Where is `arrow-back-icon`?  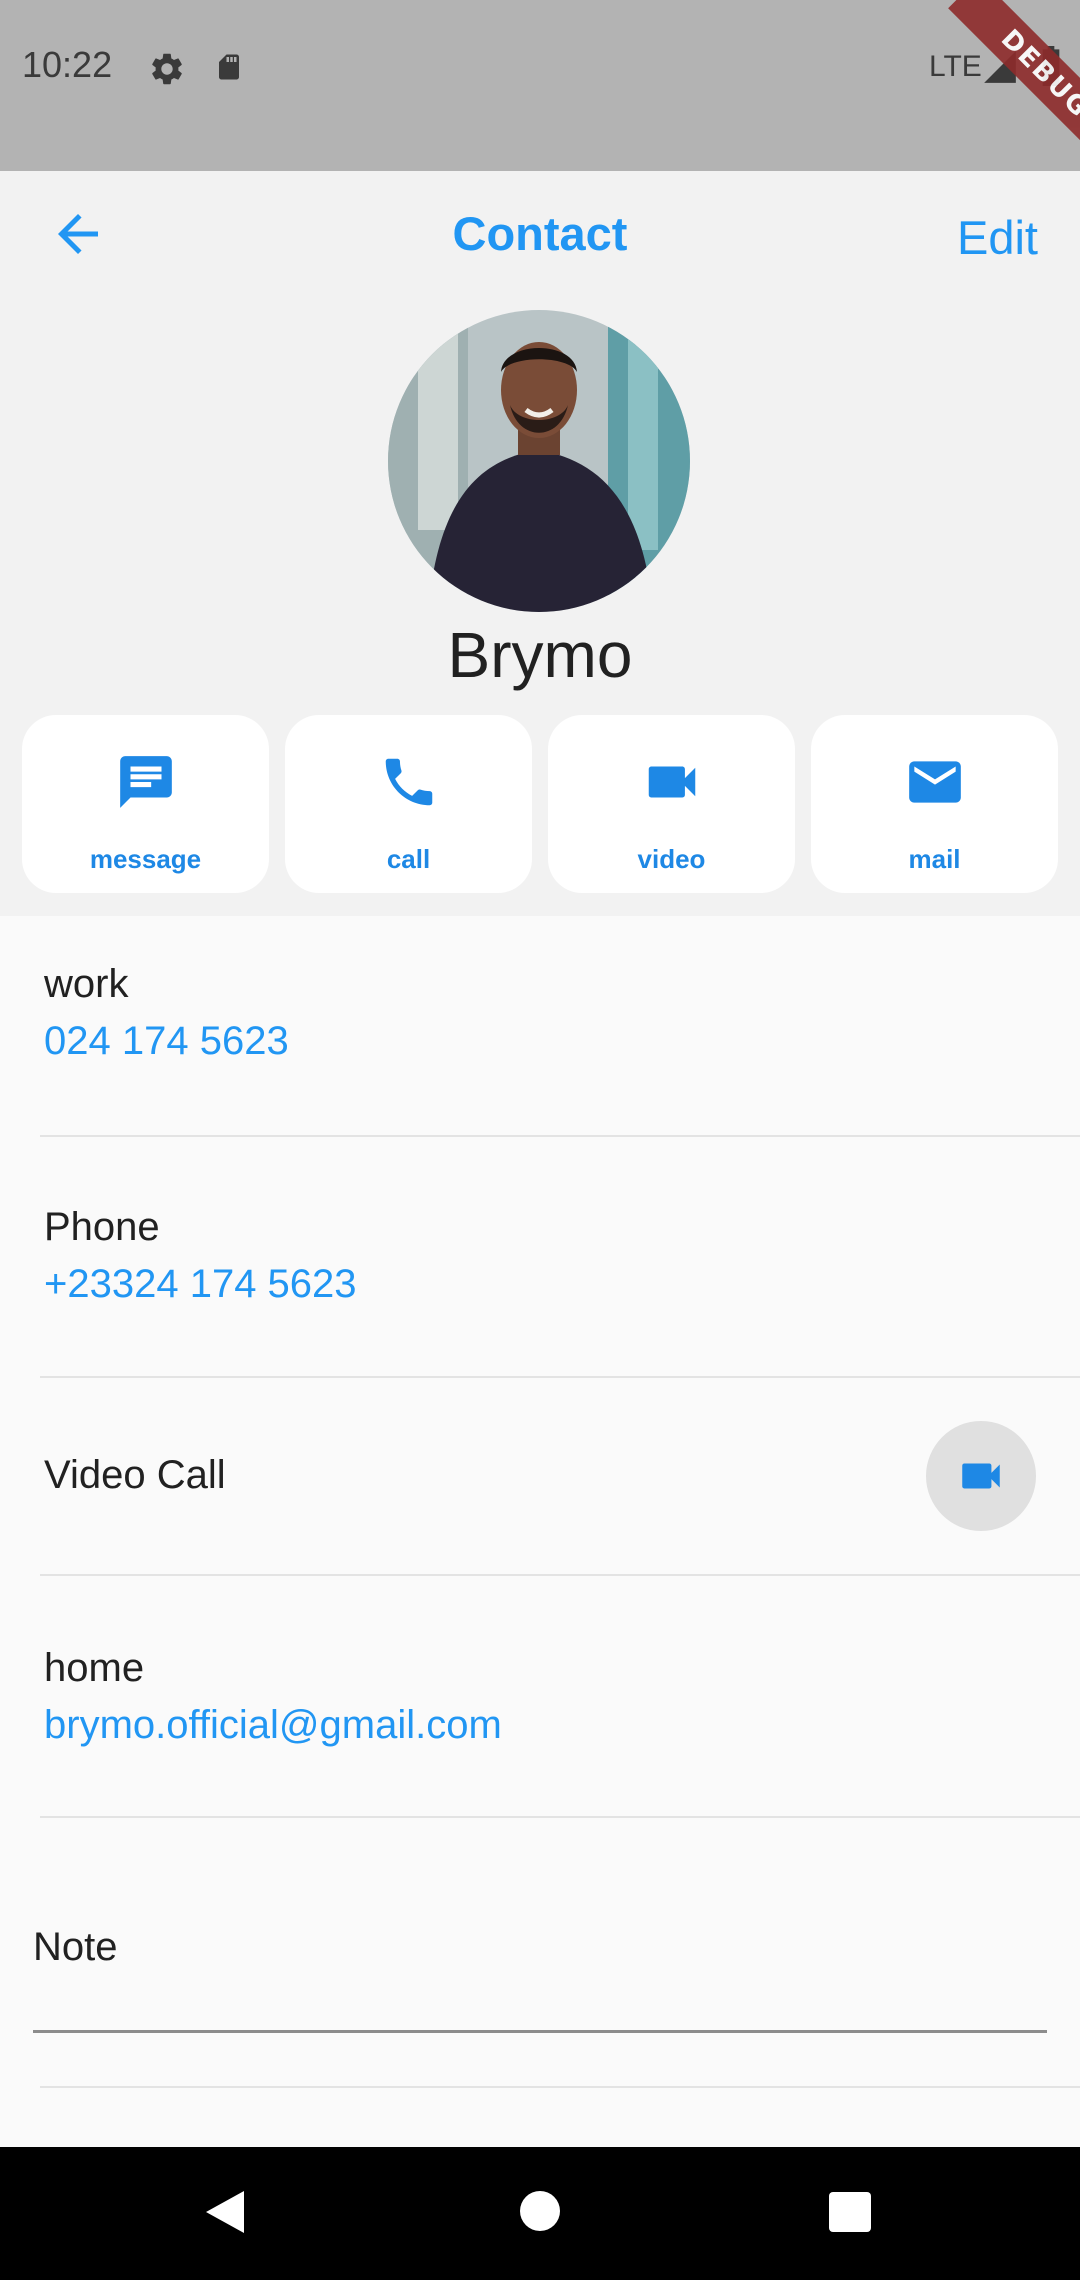 arrow-back-icon is located at coordinates (78, 234).